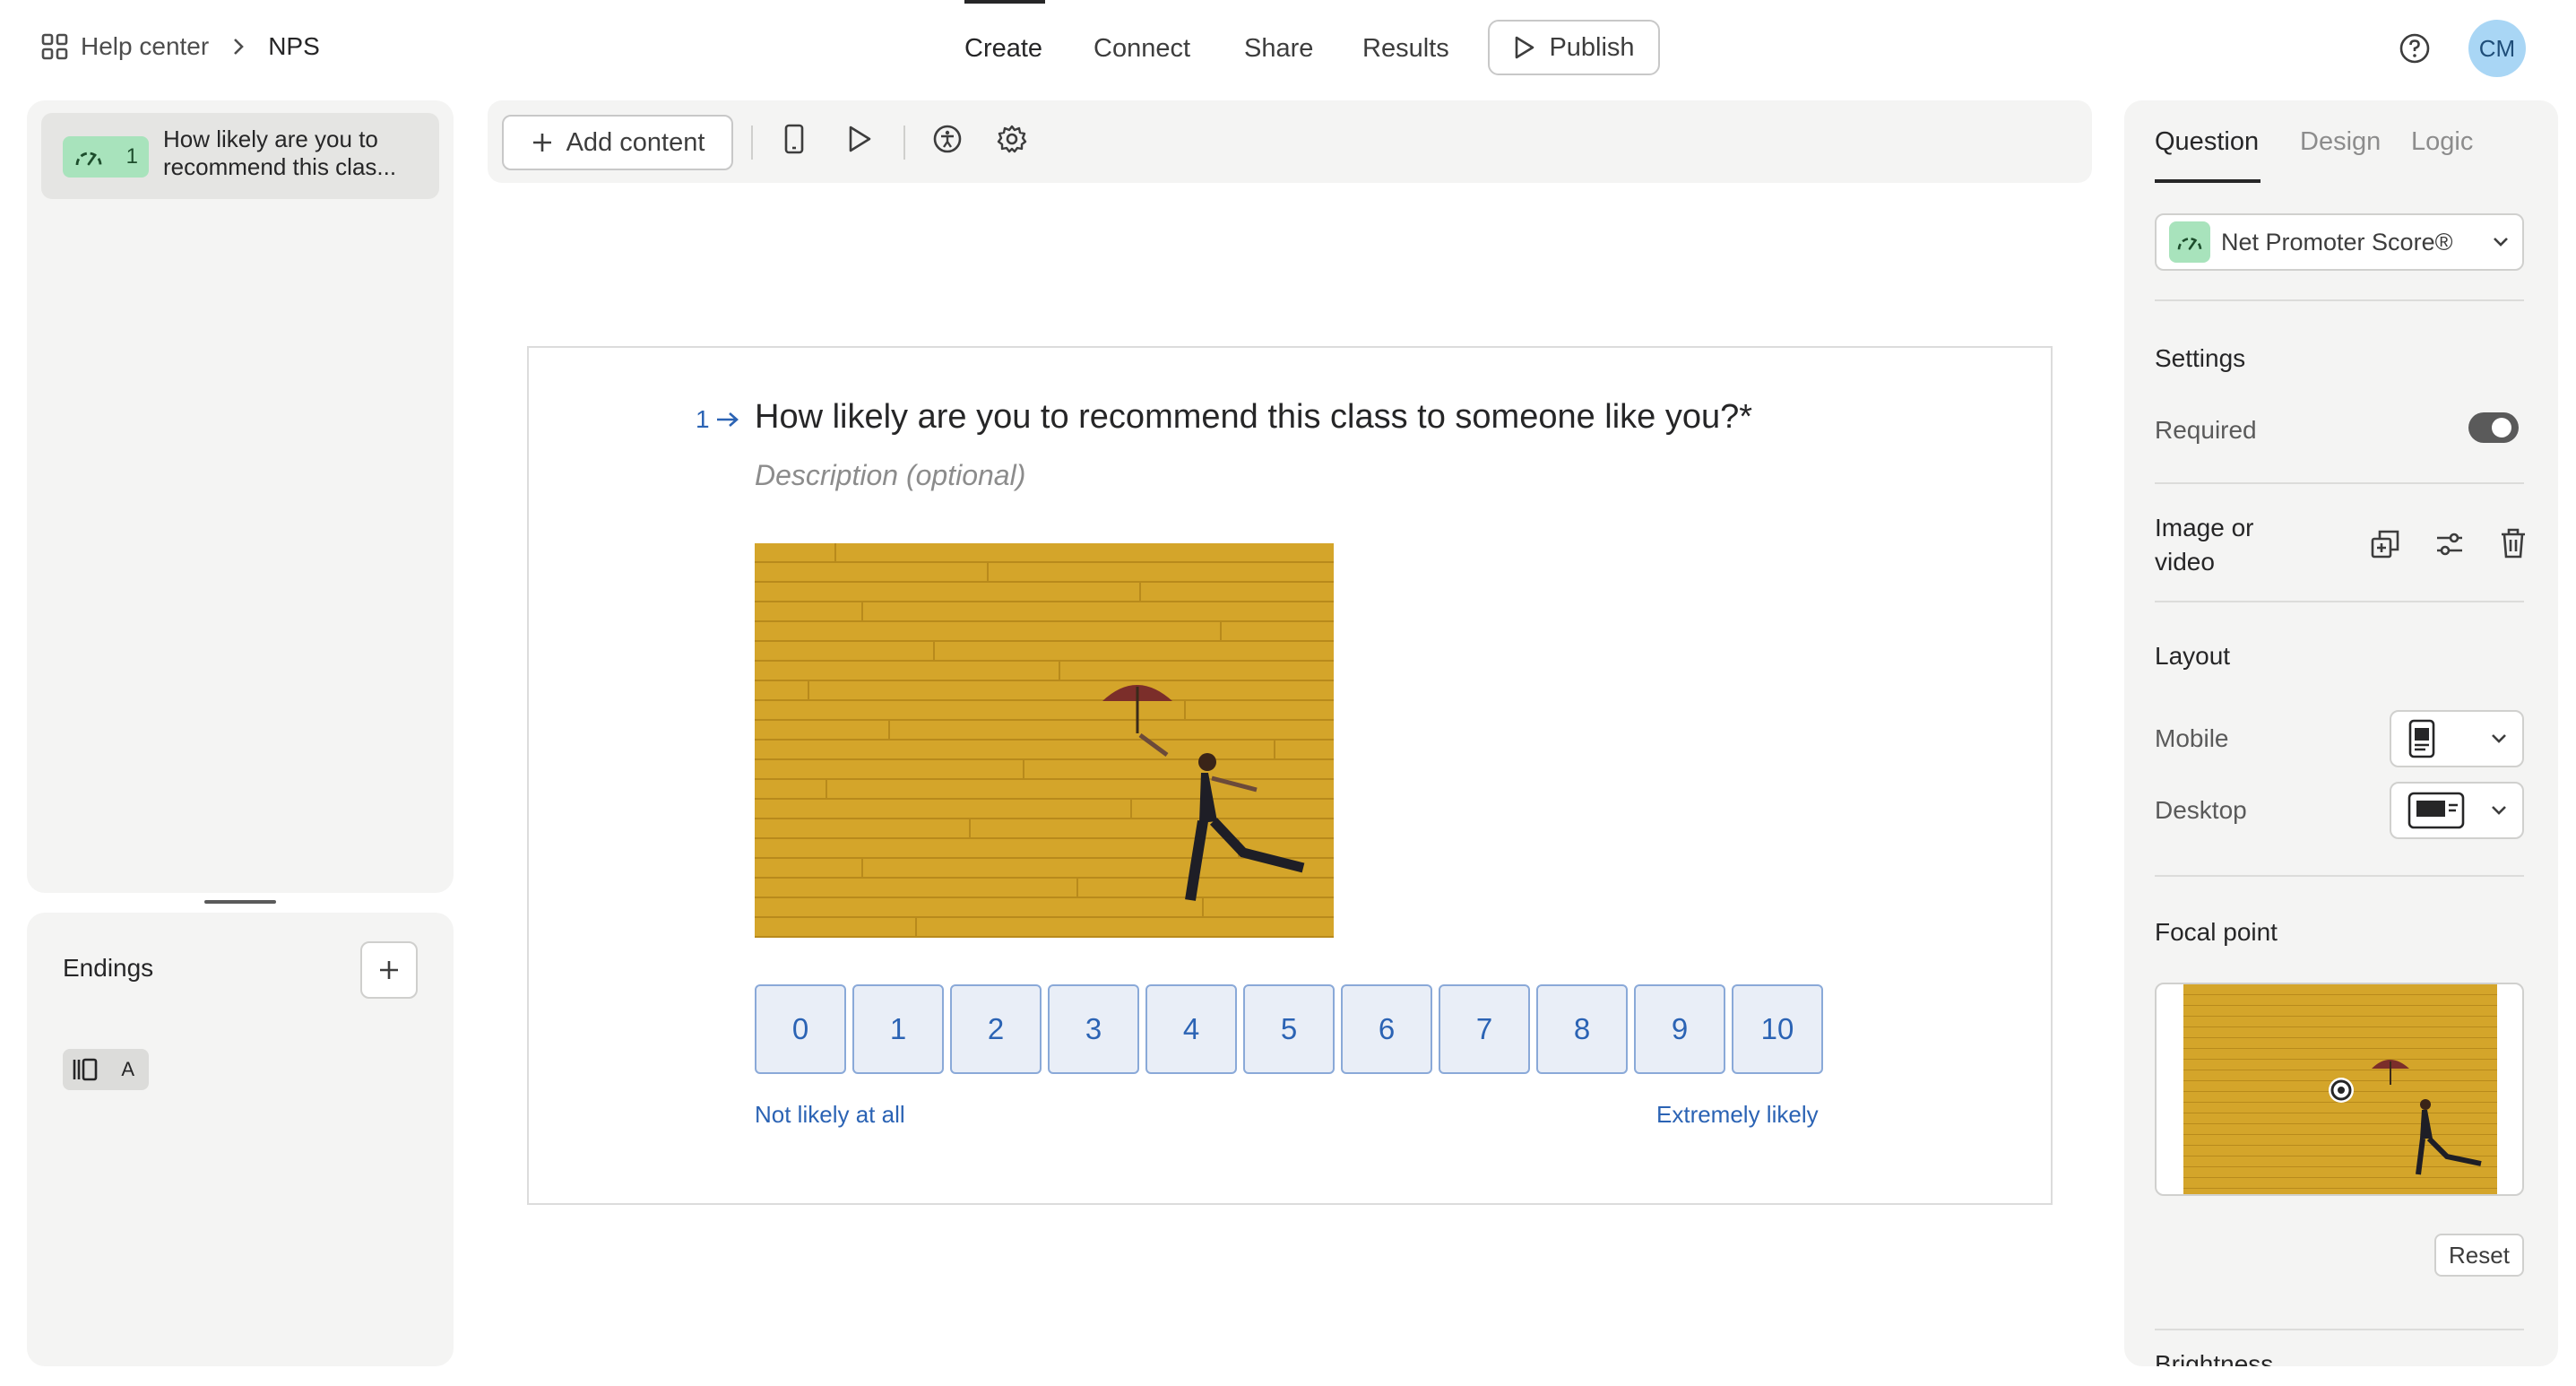  What do you see at coordinates (2204, 545) in the screenshot?
I see `media-label: Image or video` at bounding box center [2204, 545].